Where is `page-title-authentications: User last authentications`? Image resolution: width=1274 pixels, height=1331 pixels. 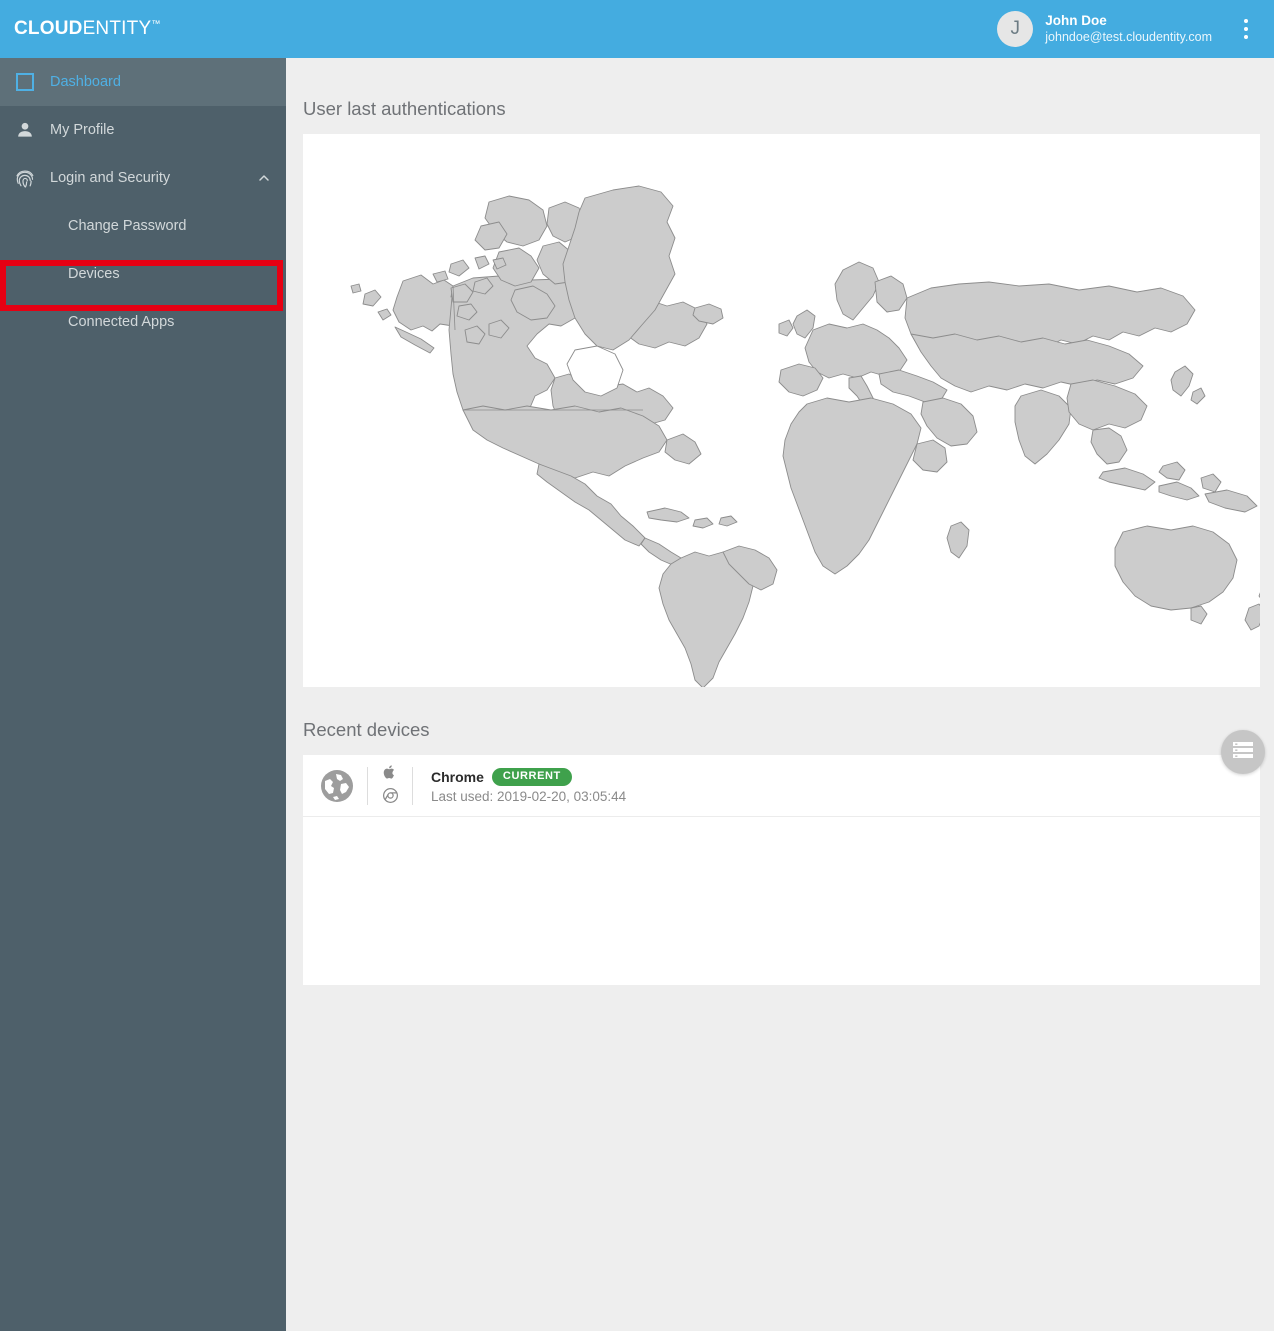
page-title-authentications: User last authentications is located at coordinates (404, 108).